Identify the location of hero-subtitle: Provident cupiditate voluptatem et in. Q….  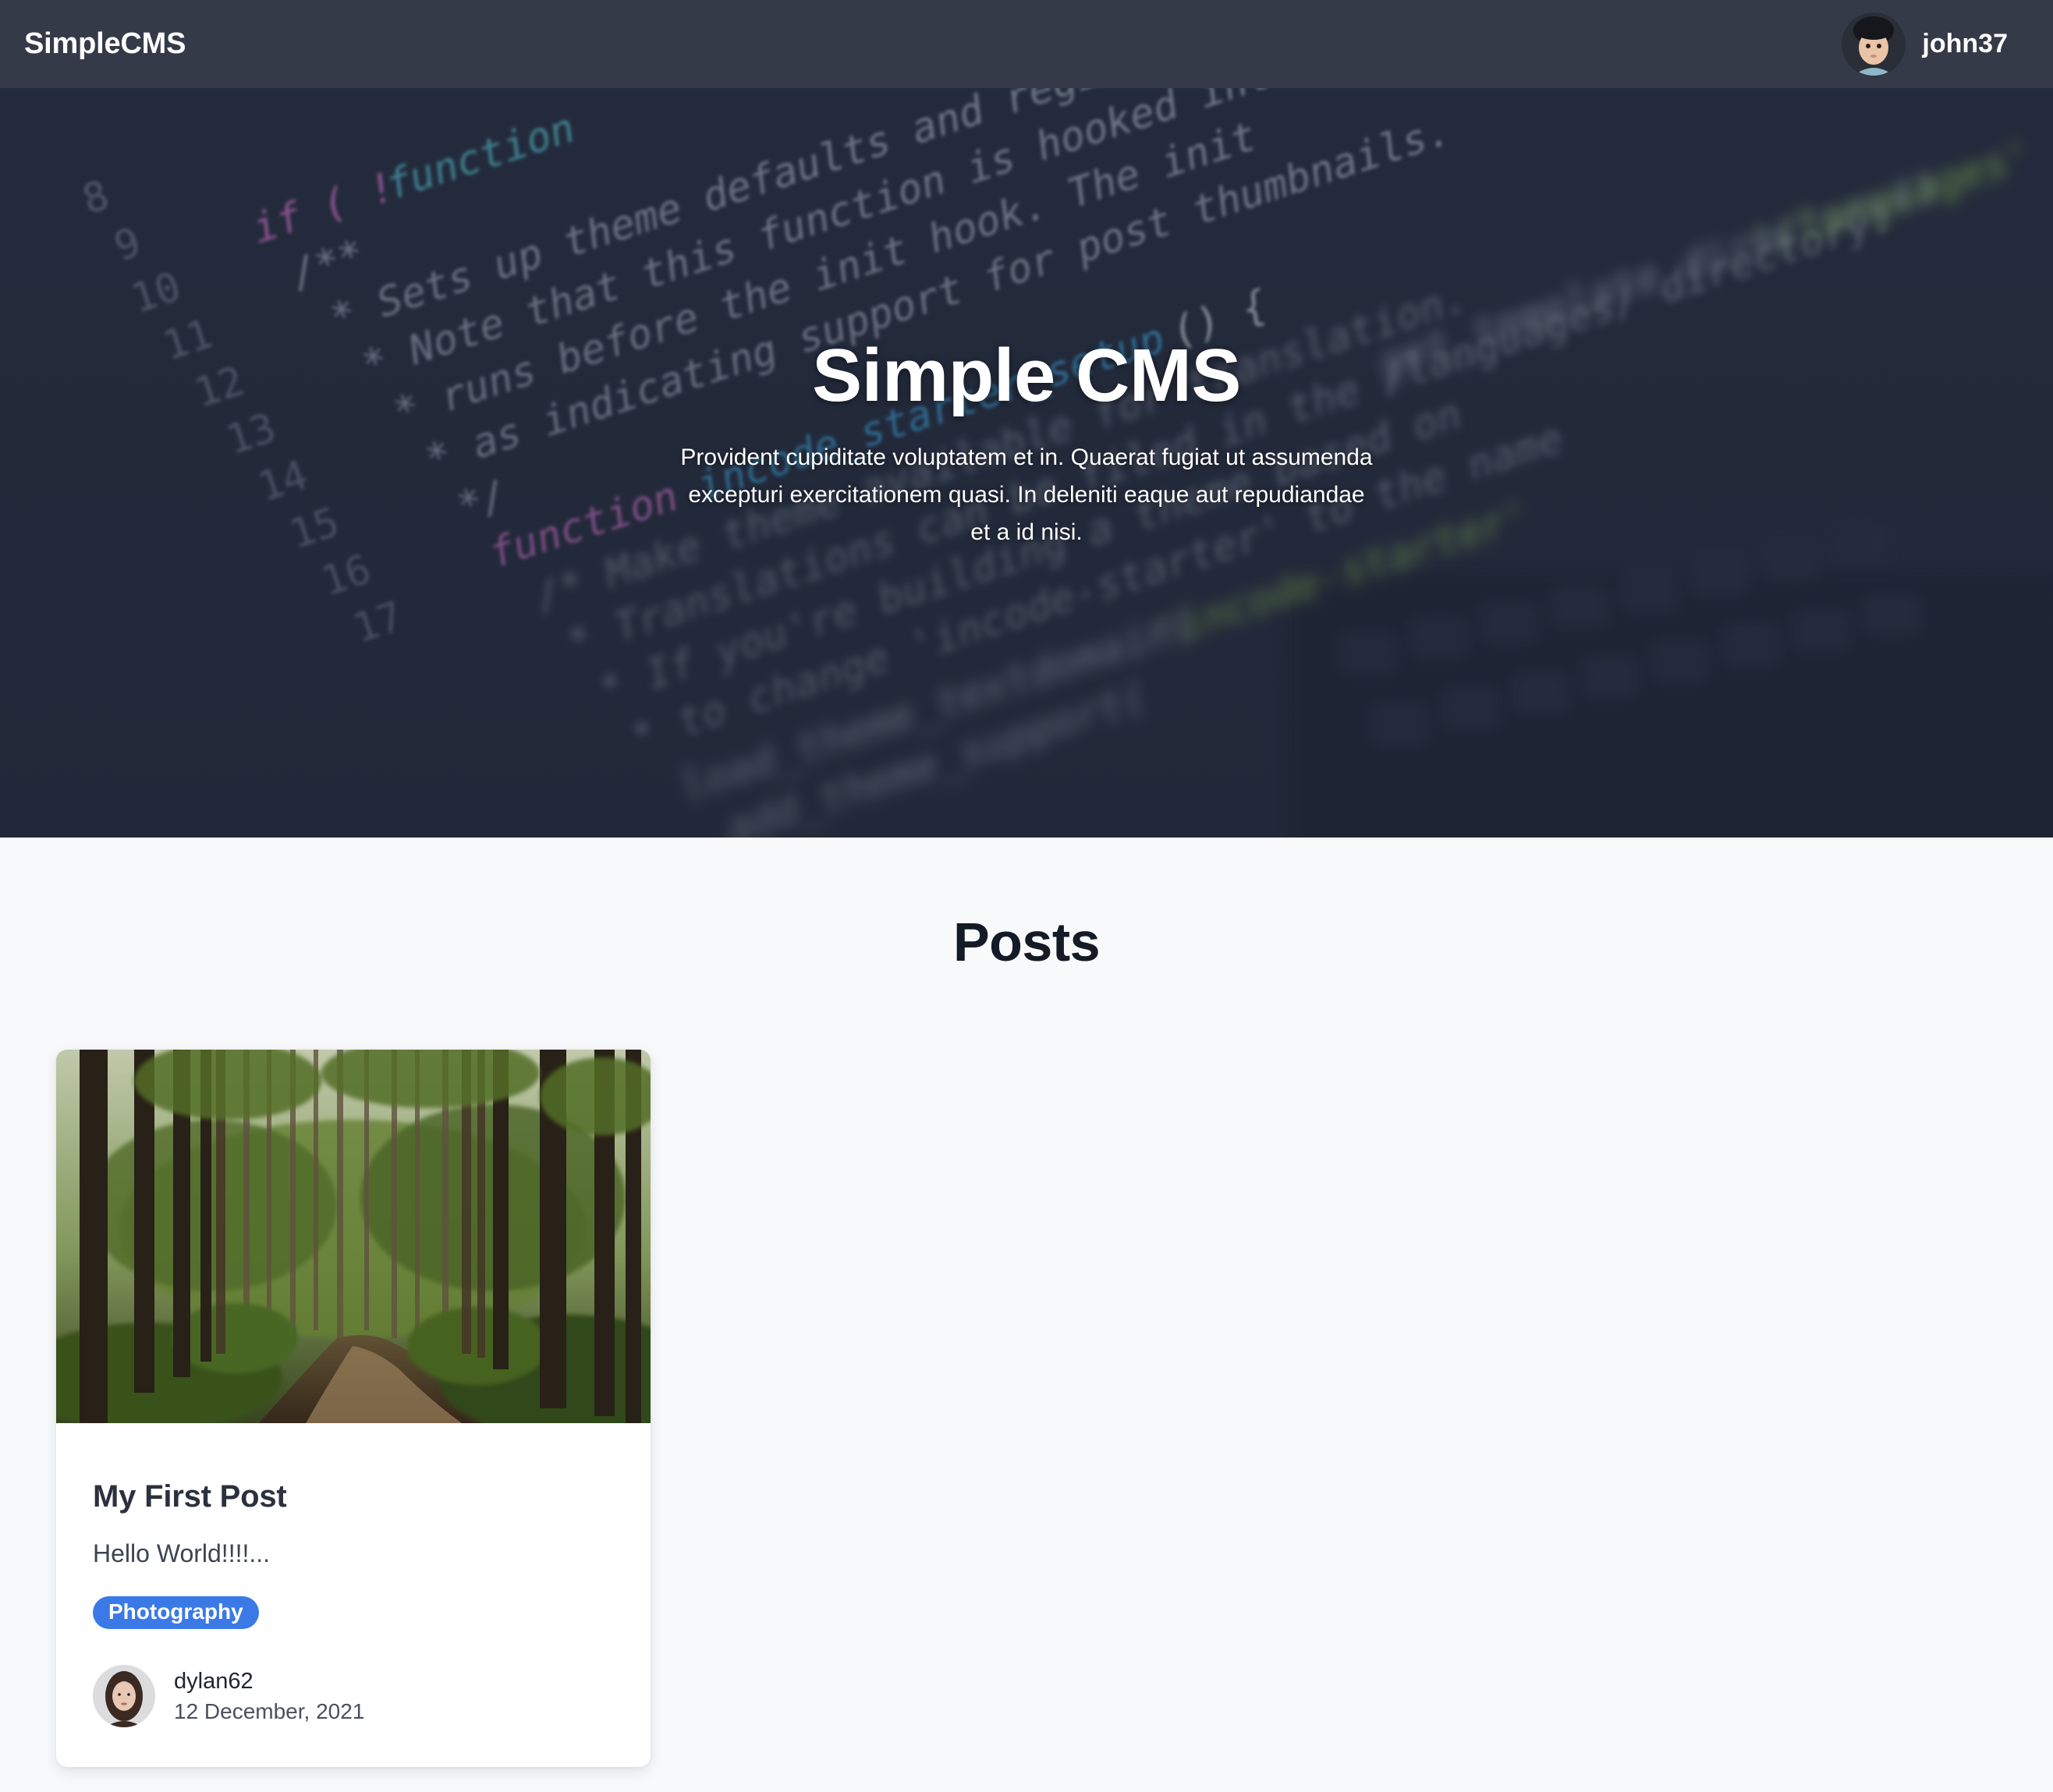
(1026, 494).